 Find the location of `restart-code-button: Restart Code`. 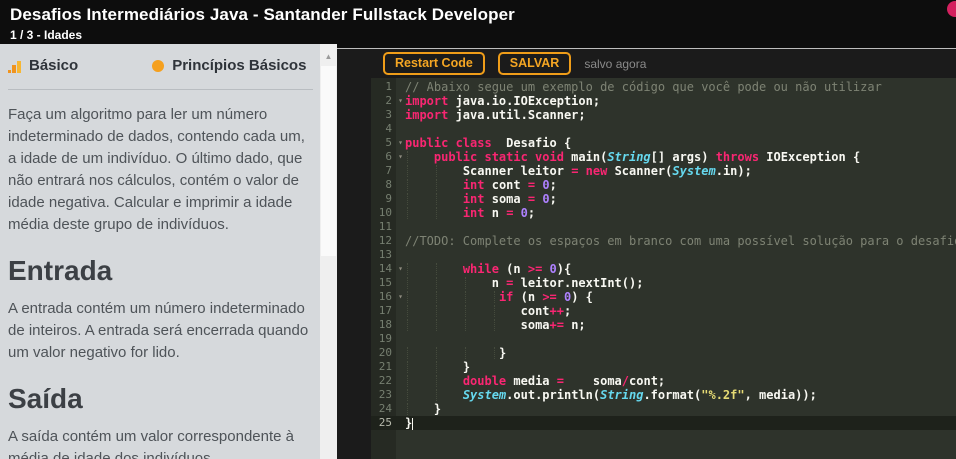

restart-code-button: Restart Code is located at coordinates (434, 63).